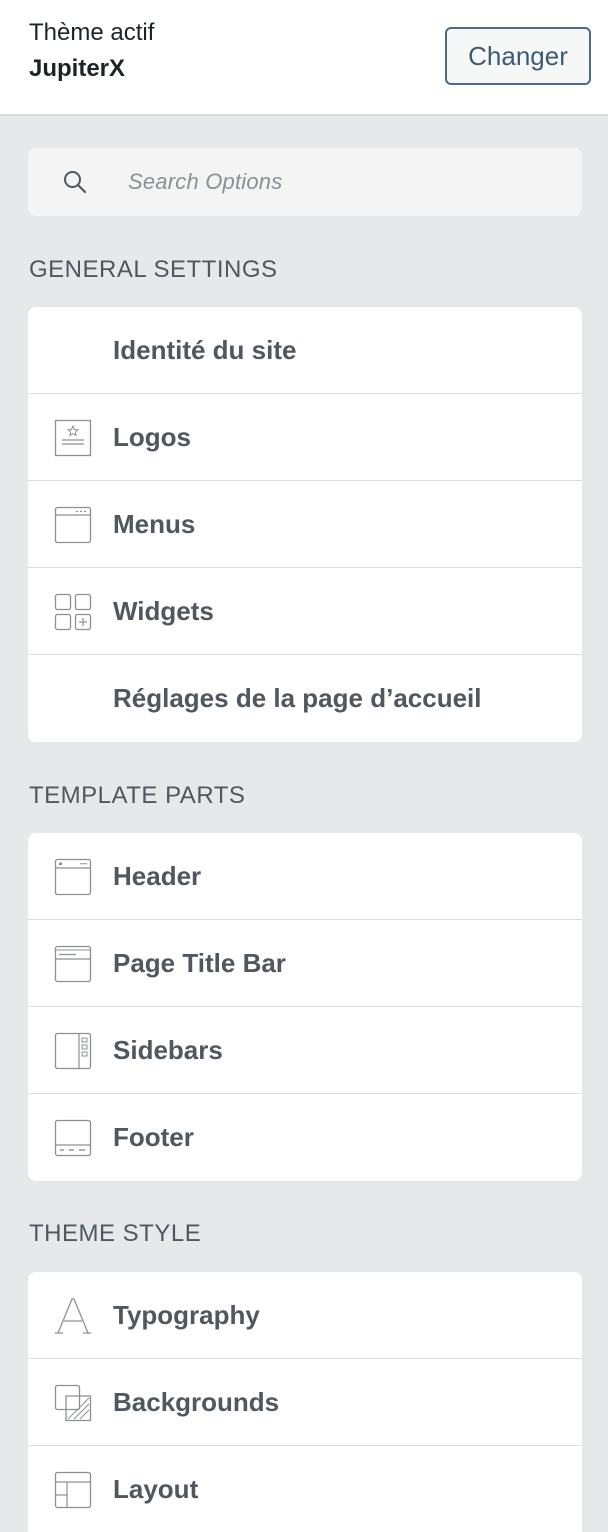 The image size is (608, 1532). What do you see at coordinates (305, 876) in the screenshot?
I see `sidebar-item-header: Header` at bounding box center [305, 876].